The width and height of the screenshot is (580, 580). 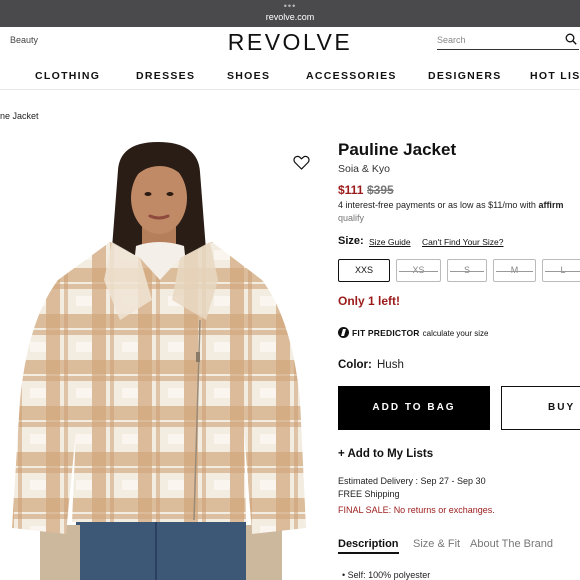 What do you see at coordinates (555, 76) in the screenshot?
I see `nav-item-hot-list: HOT LIST` at bounding box center [555, 76].